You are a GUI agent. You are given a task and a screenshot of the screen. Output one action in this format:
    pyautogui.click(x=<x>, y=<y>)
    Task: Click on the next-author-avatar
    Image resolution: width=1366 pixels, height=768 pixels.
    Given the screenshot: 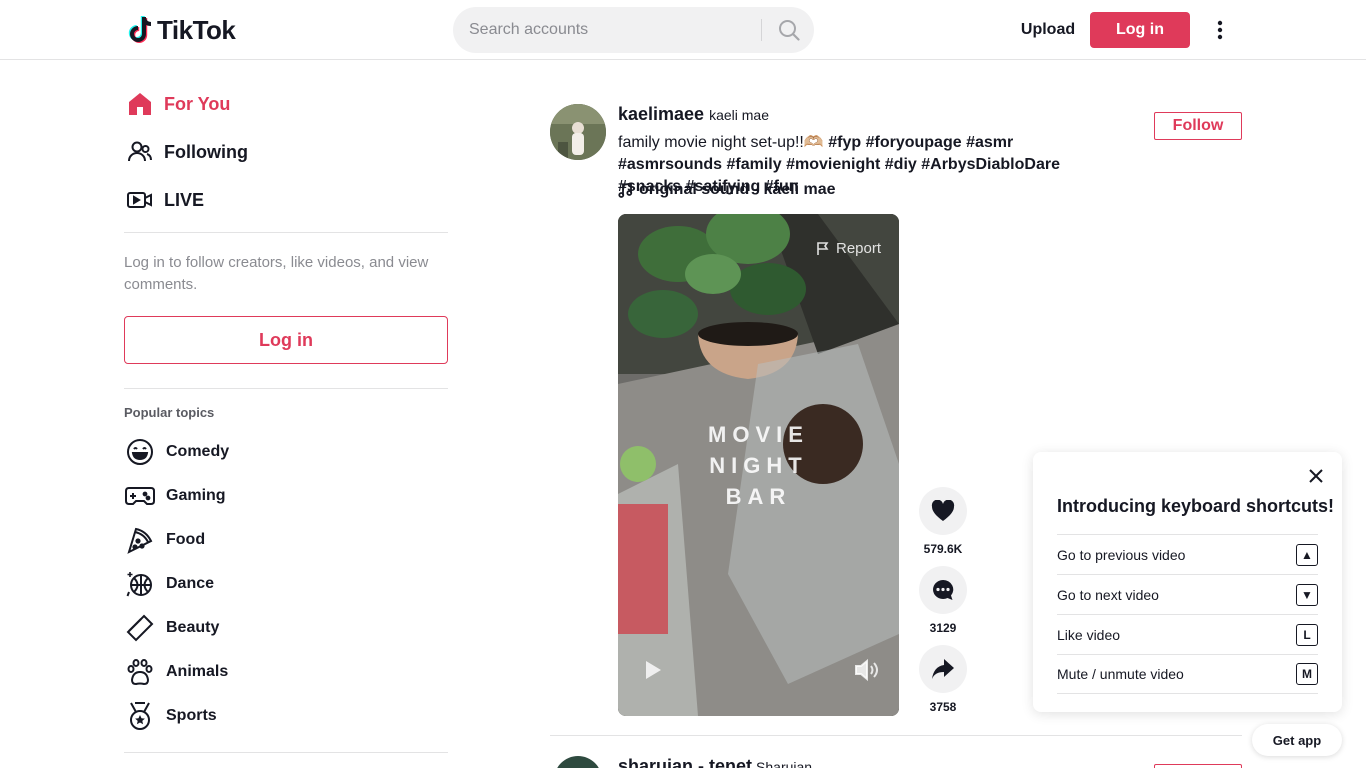 What is the action you would take?
    pyautogui.click(x=578, y=762)
    